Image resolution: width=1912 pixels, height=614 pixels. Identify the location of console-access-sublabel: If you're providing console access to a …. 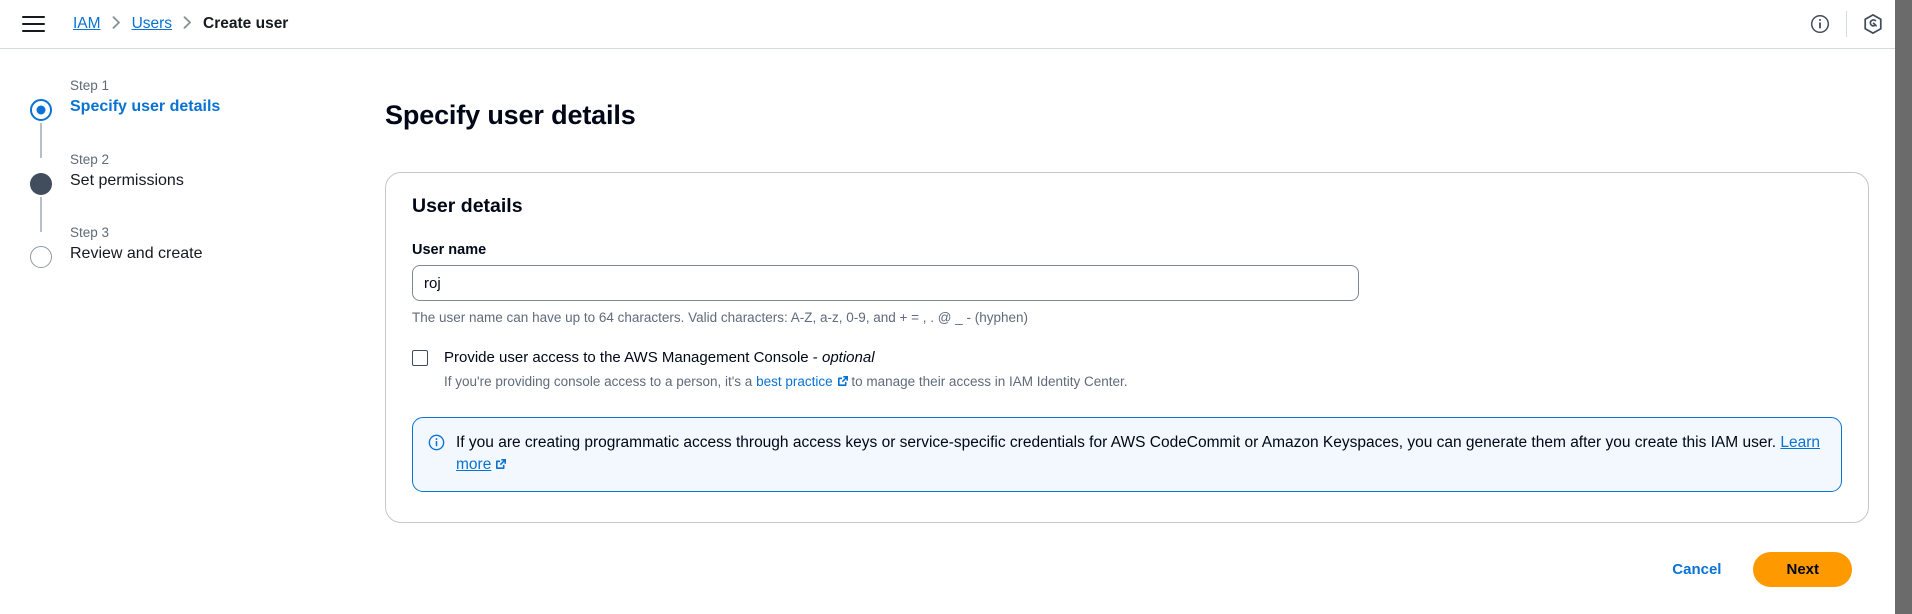
(786, 382).